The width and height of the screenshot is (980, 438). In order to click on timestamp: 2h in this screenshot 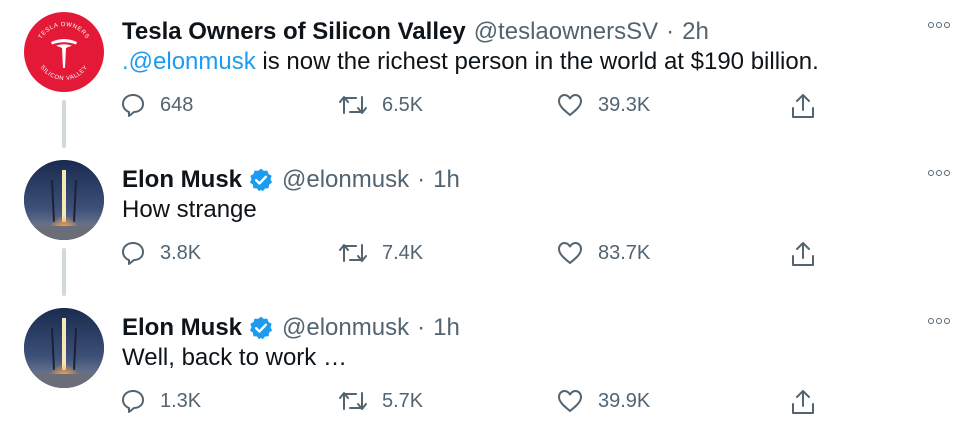, I will do `click(695, 32)`.